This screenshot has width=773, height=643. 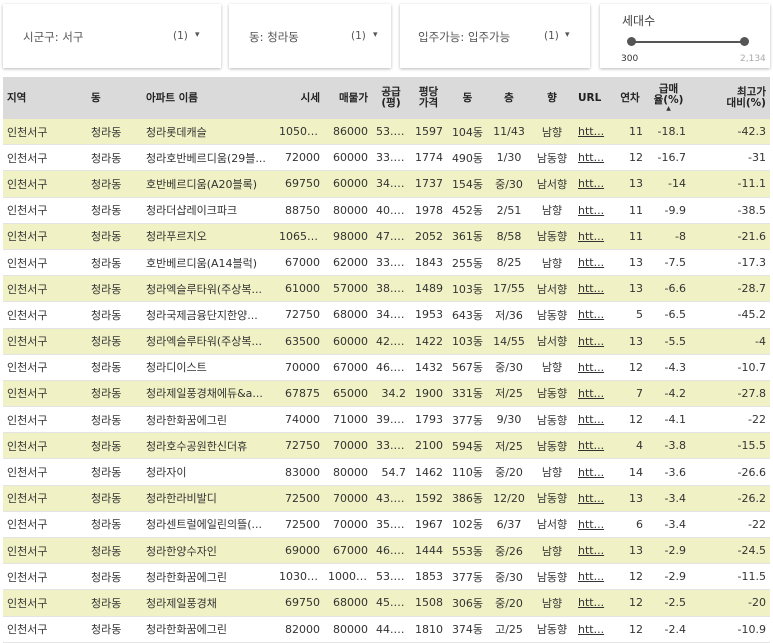 I want to click on filter-dong: 동: 청라동 (1) ▾, so click(x=310, y=36).